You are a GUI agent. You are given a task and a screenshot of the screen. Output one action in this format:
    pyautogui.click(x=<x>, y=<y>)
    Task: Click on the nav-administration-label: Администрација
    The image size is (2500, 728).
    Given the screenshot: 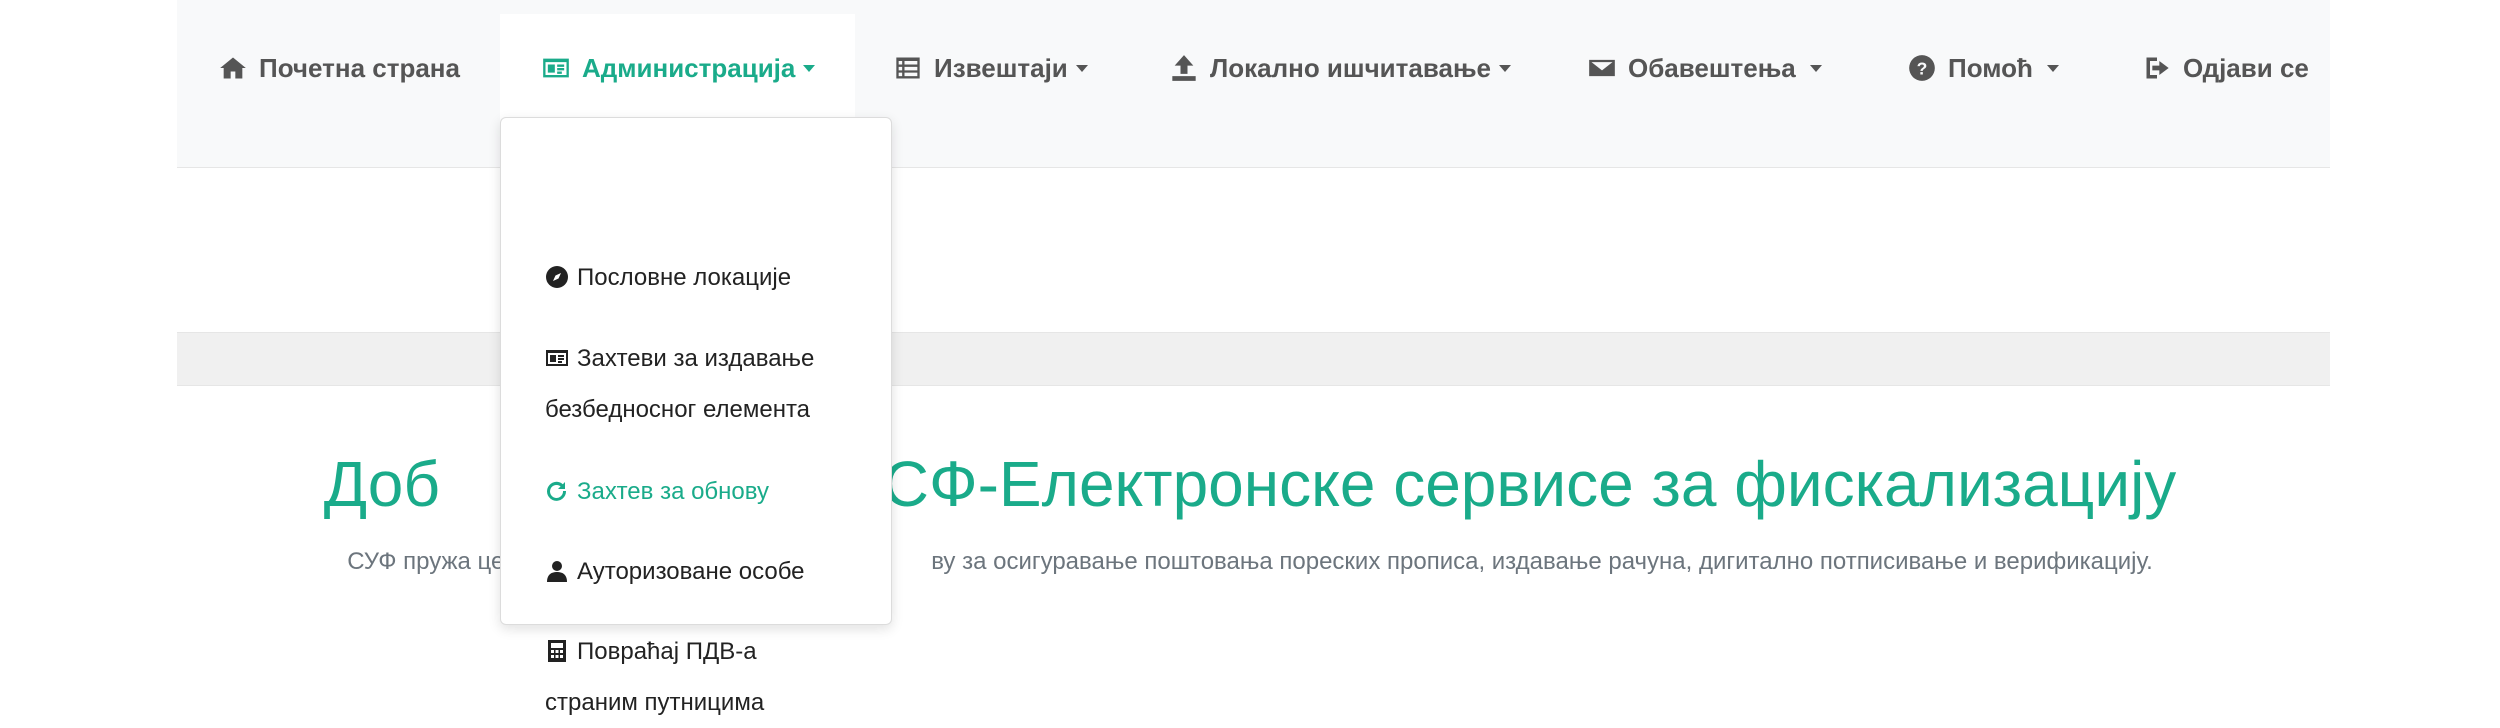 What is the action you would take?
    pyautogui.click(x=689, y=67)
    